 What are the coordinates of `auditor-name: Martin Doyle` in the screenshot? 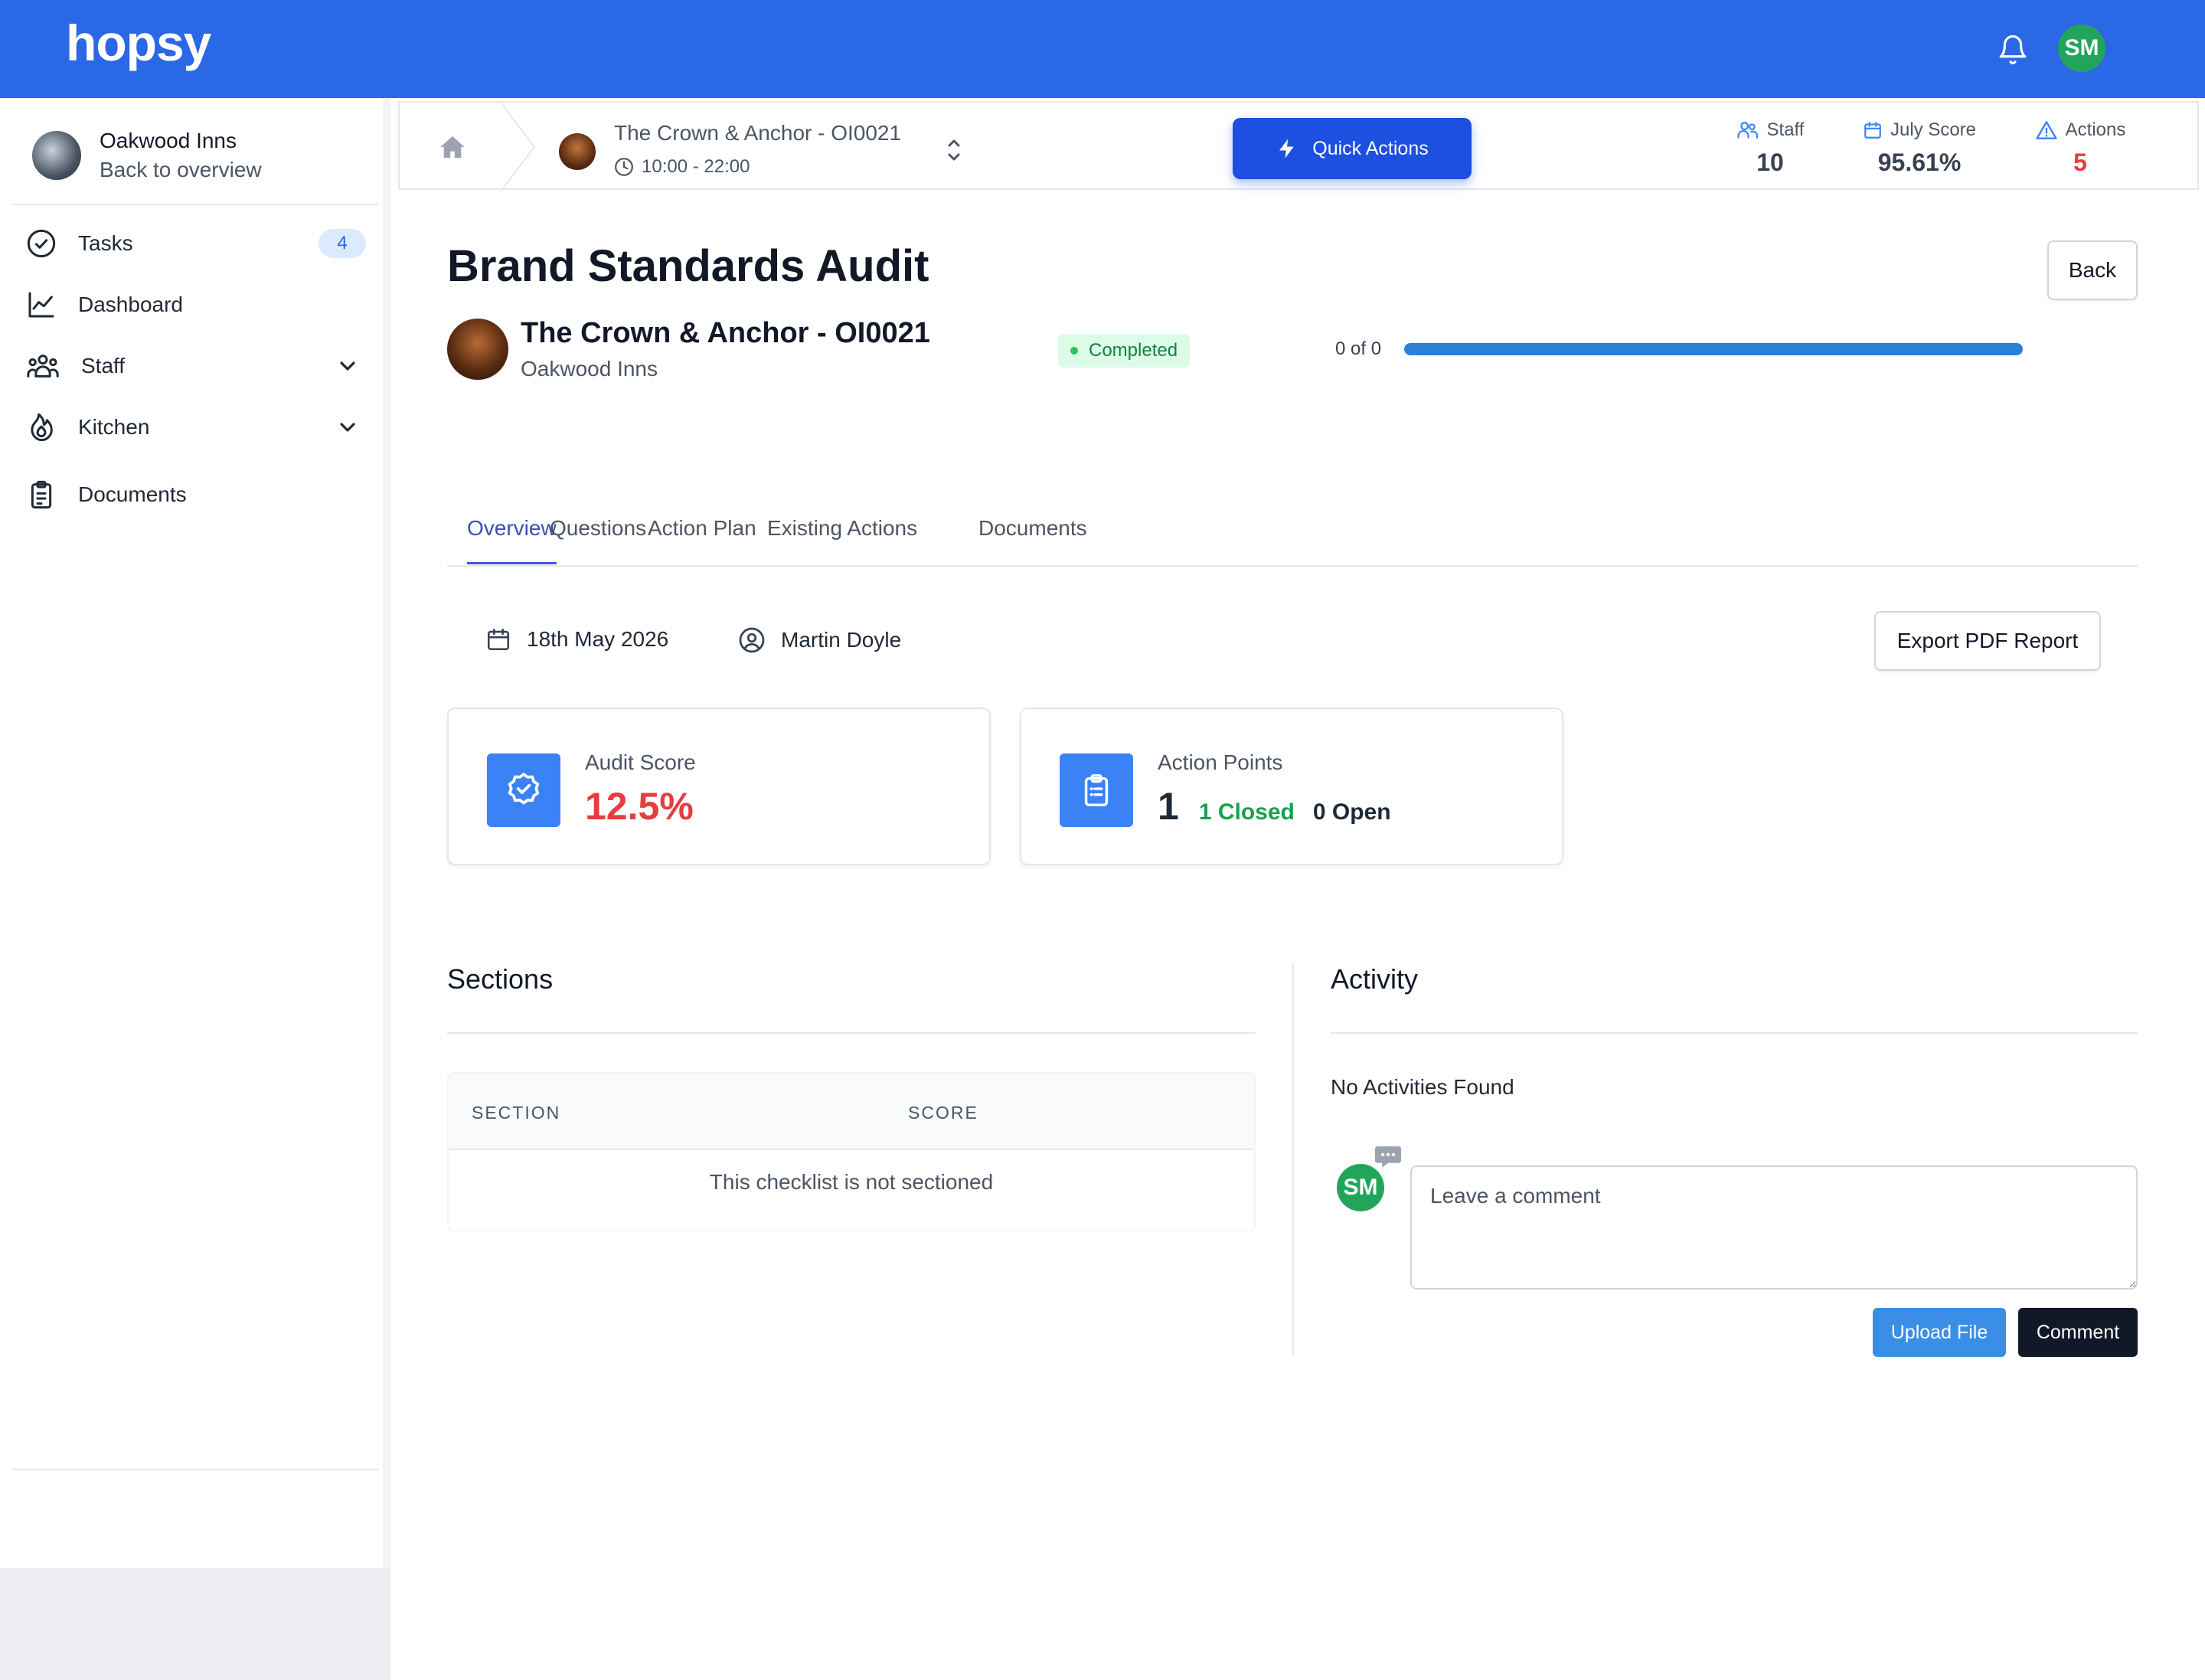 It's located at (841, 640).